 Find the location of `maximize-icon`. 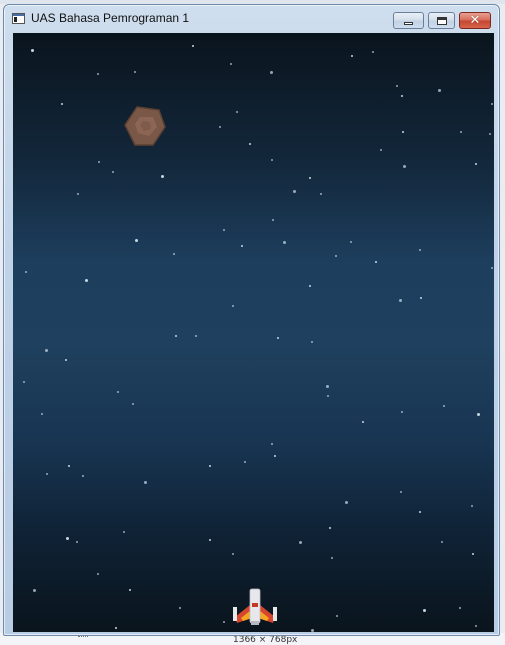

maximize-icon is located at coordinates (441, 20).